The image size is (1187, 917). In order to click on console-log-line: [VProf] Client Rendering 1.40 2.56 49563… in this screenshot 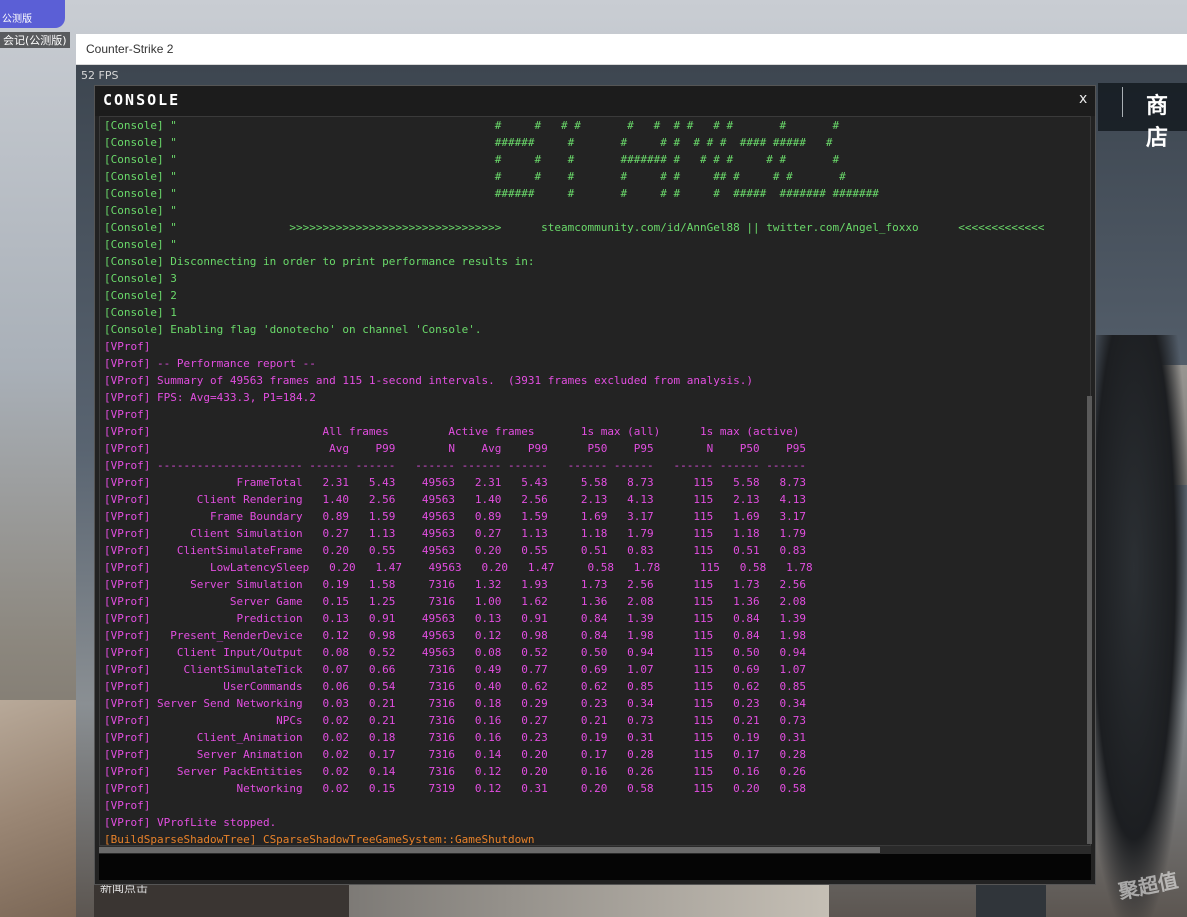, I will do `click(455, 499)`.